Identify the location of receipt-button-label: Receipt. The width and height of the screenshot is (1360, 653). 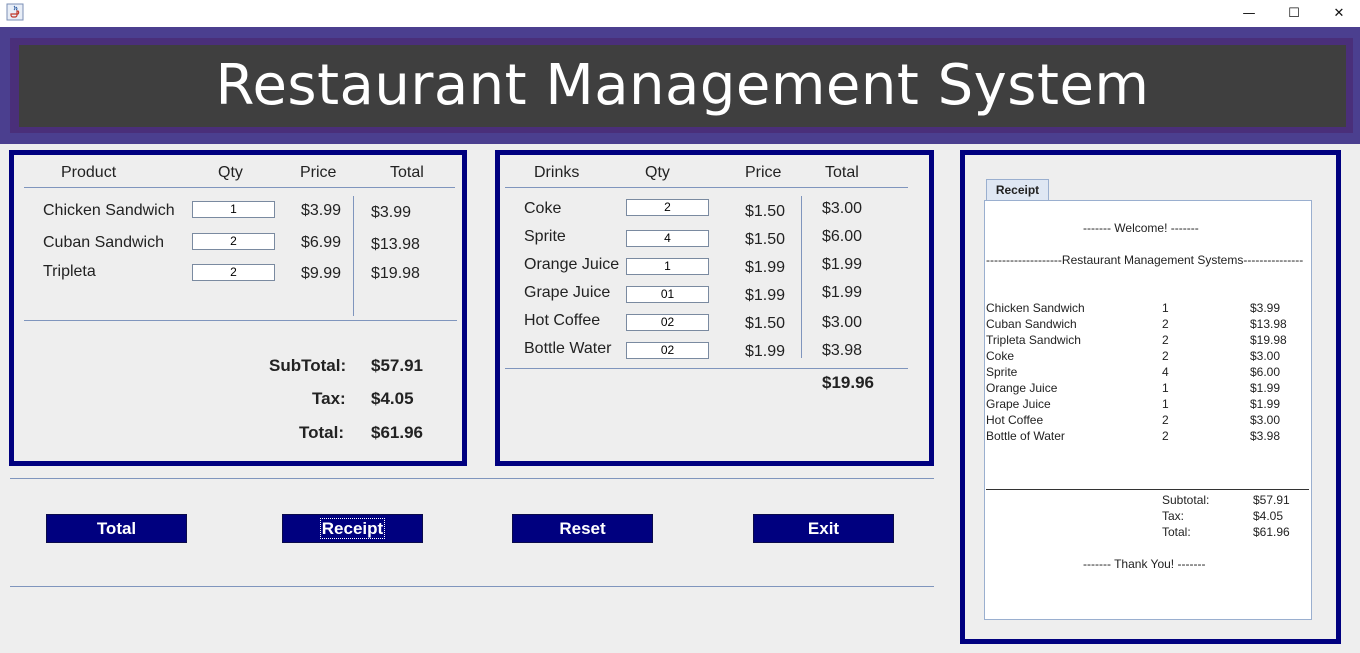
(352, 528).